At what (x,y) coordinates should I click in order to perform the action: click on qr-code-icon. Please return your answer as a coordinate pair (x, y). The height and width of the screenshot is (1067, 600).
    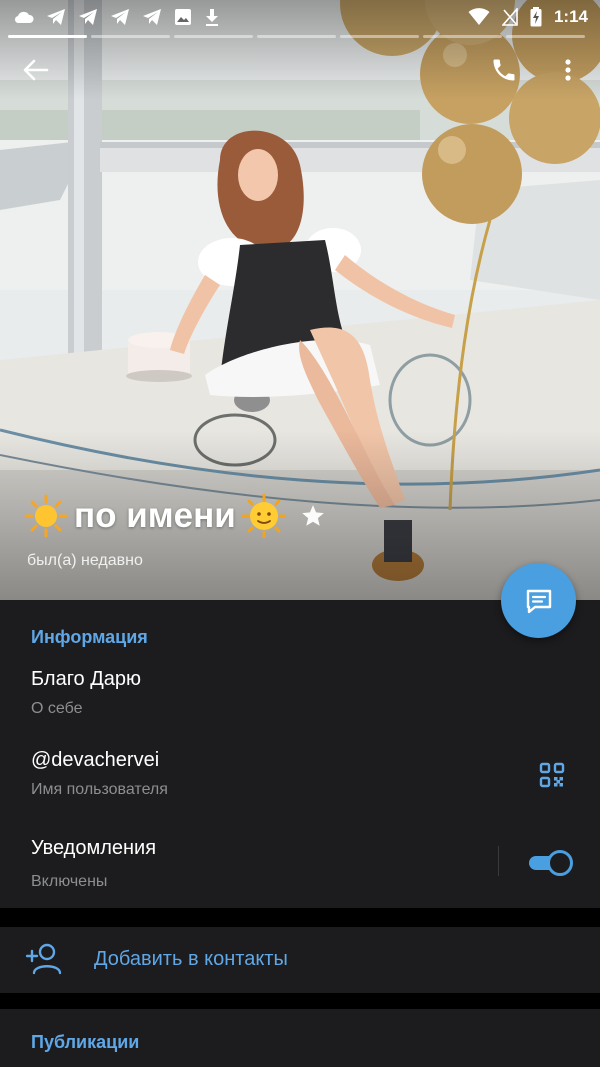
    Looking at the image, I should click on (552, 775).